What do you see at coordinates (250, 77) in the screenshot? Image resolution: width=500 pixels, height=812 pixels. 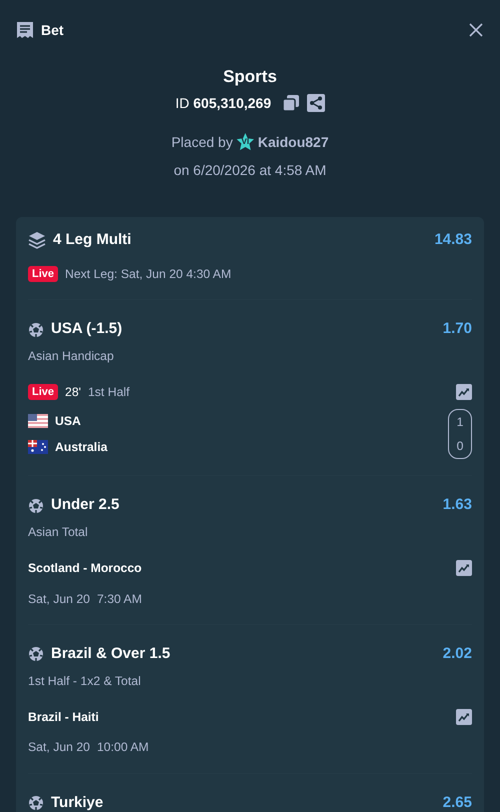 I see `category-title: Sports` at bounding box center [250, 77].